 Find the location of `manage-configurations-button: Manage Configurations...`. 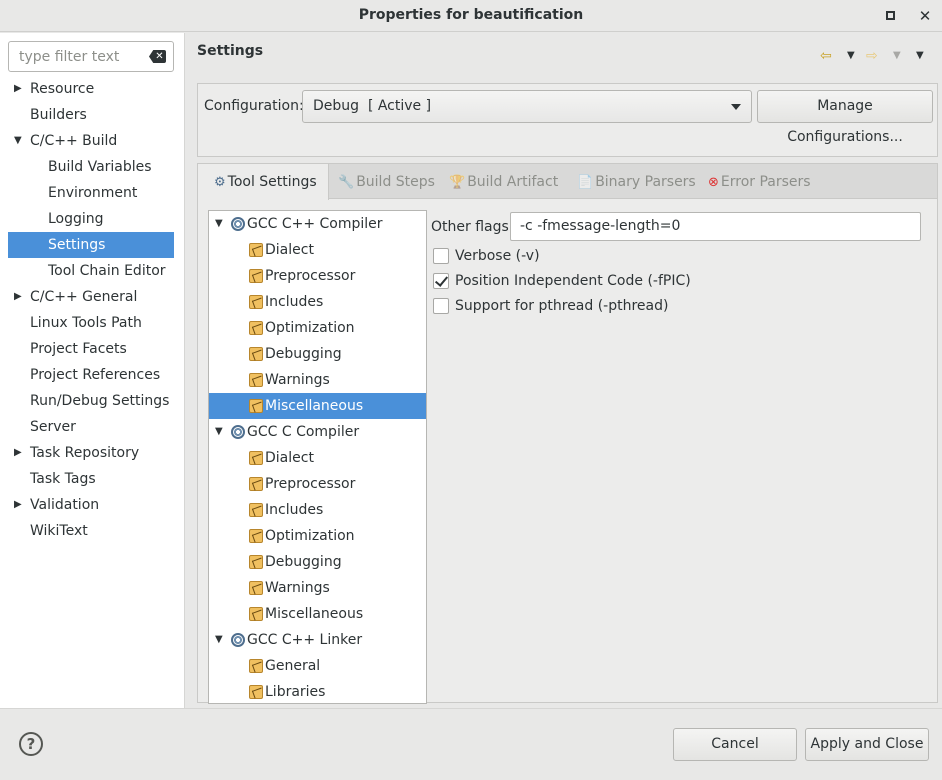

manage-configurations-button: Manage Configurations... is located at coordinates (845, 117).